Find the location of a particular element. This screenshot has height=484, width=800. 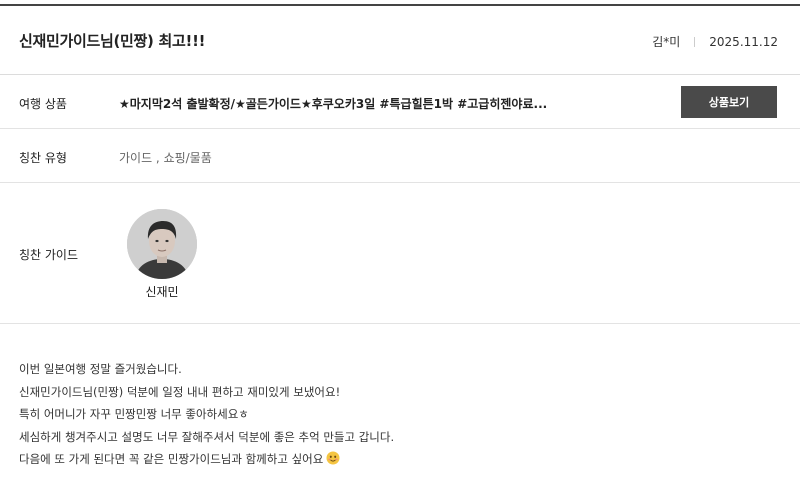

body-line-5-wrap: 다음에 또 가게 된다면 꼭 같은 민짱가이드님과 함께하고 싶어요 is located at coordinates (206, 460).